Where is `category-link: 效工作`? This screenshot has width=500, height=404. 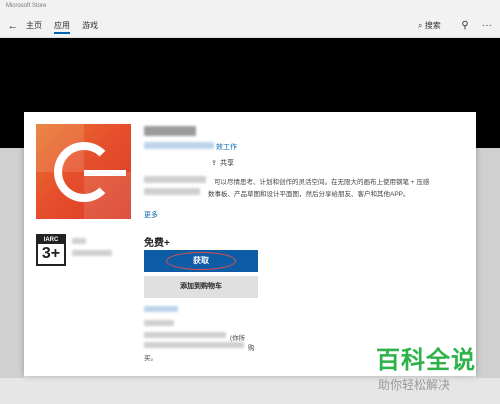 category-link: 效工作 is located at coordinates (226, 147).